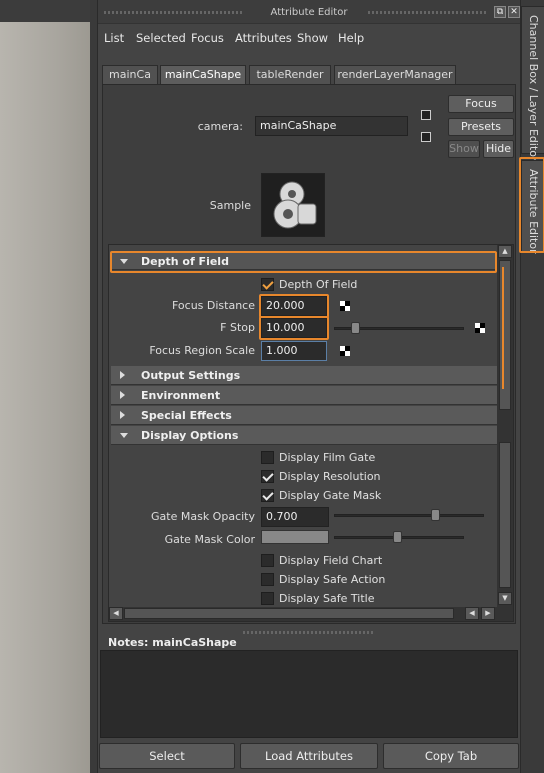  Describe the element at coordinates (309, 694) in the screenshot. I see `notes-textarea` at that location.